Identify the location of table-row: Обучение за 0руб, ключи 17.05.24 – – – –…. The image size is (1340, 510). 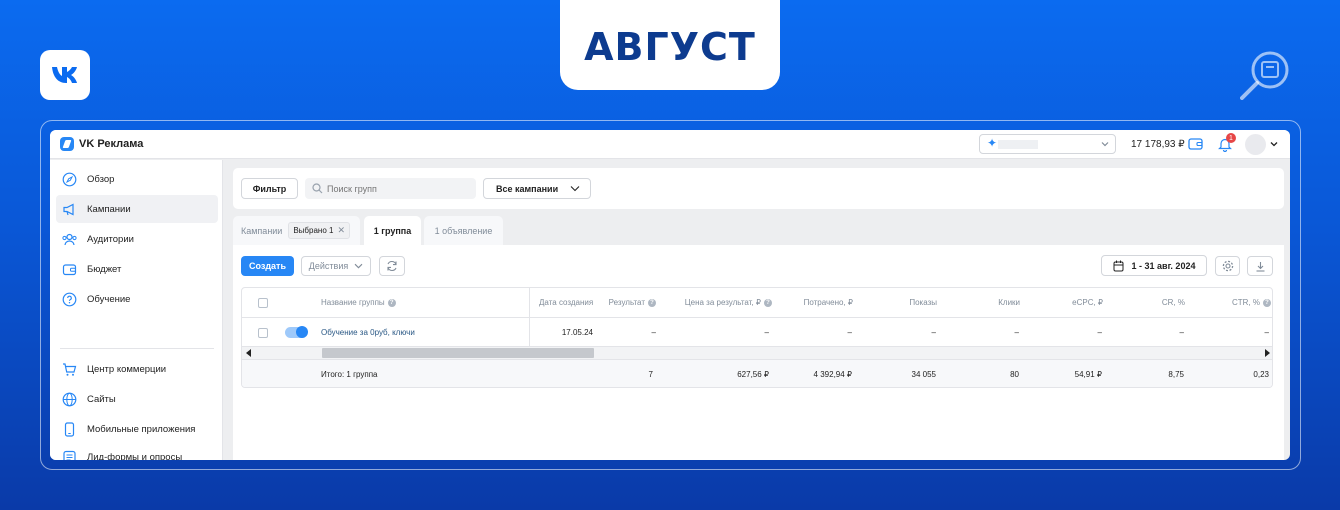
(757, 332).